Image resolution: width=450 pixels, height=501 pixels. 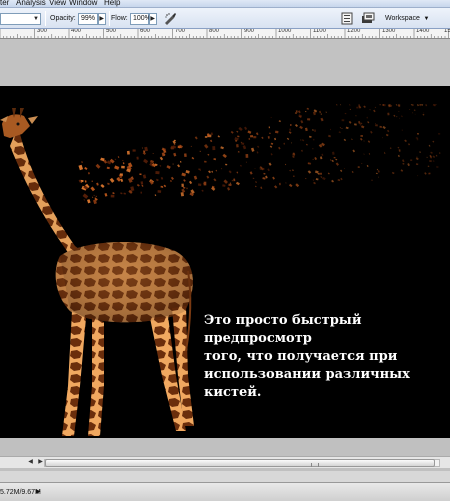 I want to click on dropdown-arrow-icon: ▶, so click(x=152, y=19).